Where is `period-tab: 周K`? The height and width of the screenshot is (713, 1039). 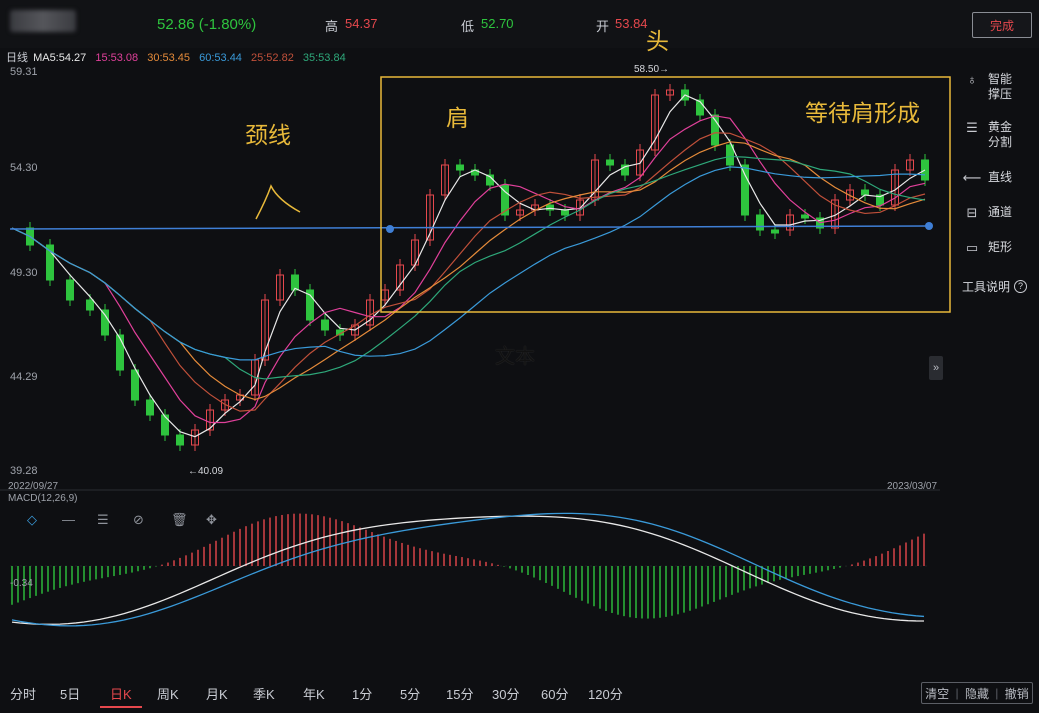
period-tab: 周K is located at coordinates (168, 693).